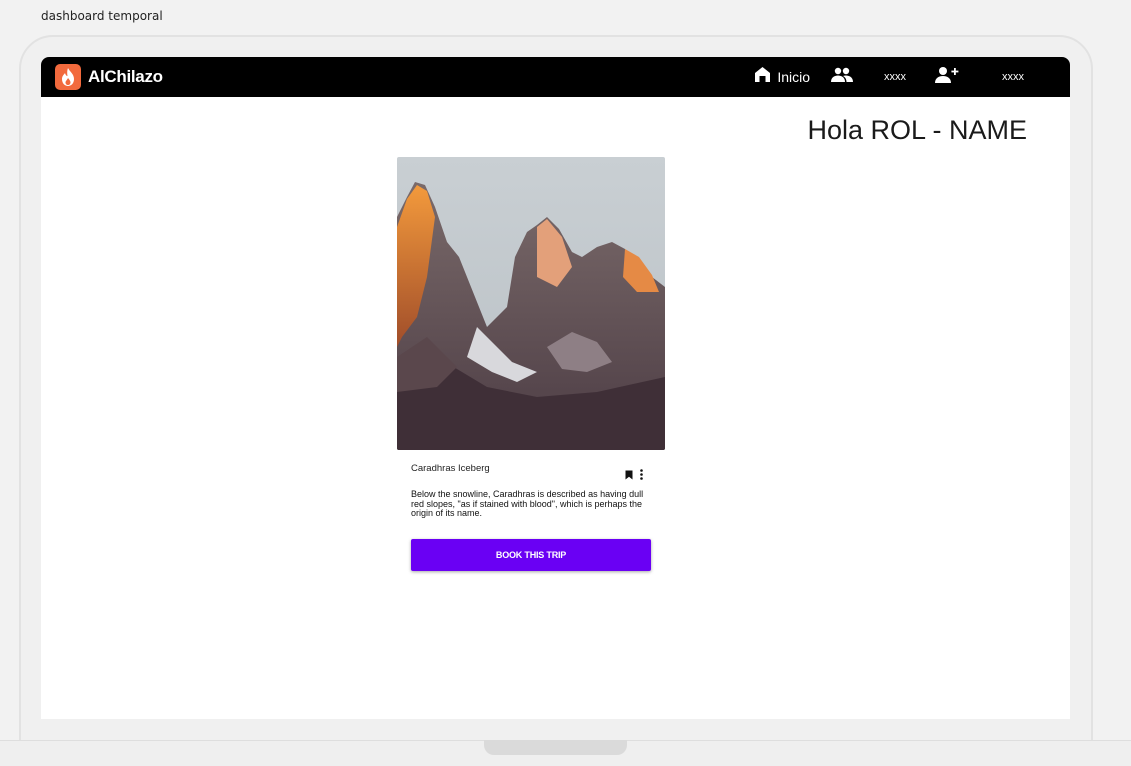 This screenshot has height=766, width=1131. I want to click on card-image, so click(531, 303).